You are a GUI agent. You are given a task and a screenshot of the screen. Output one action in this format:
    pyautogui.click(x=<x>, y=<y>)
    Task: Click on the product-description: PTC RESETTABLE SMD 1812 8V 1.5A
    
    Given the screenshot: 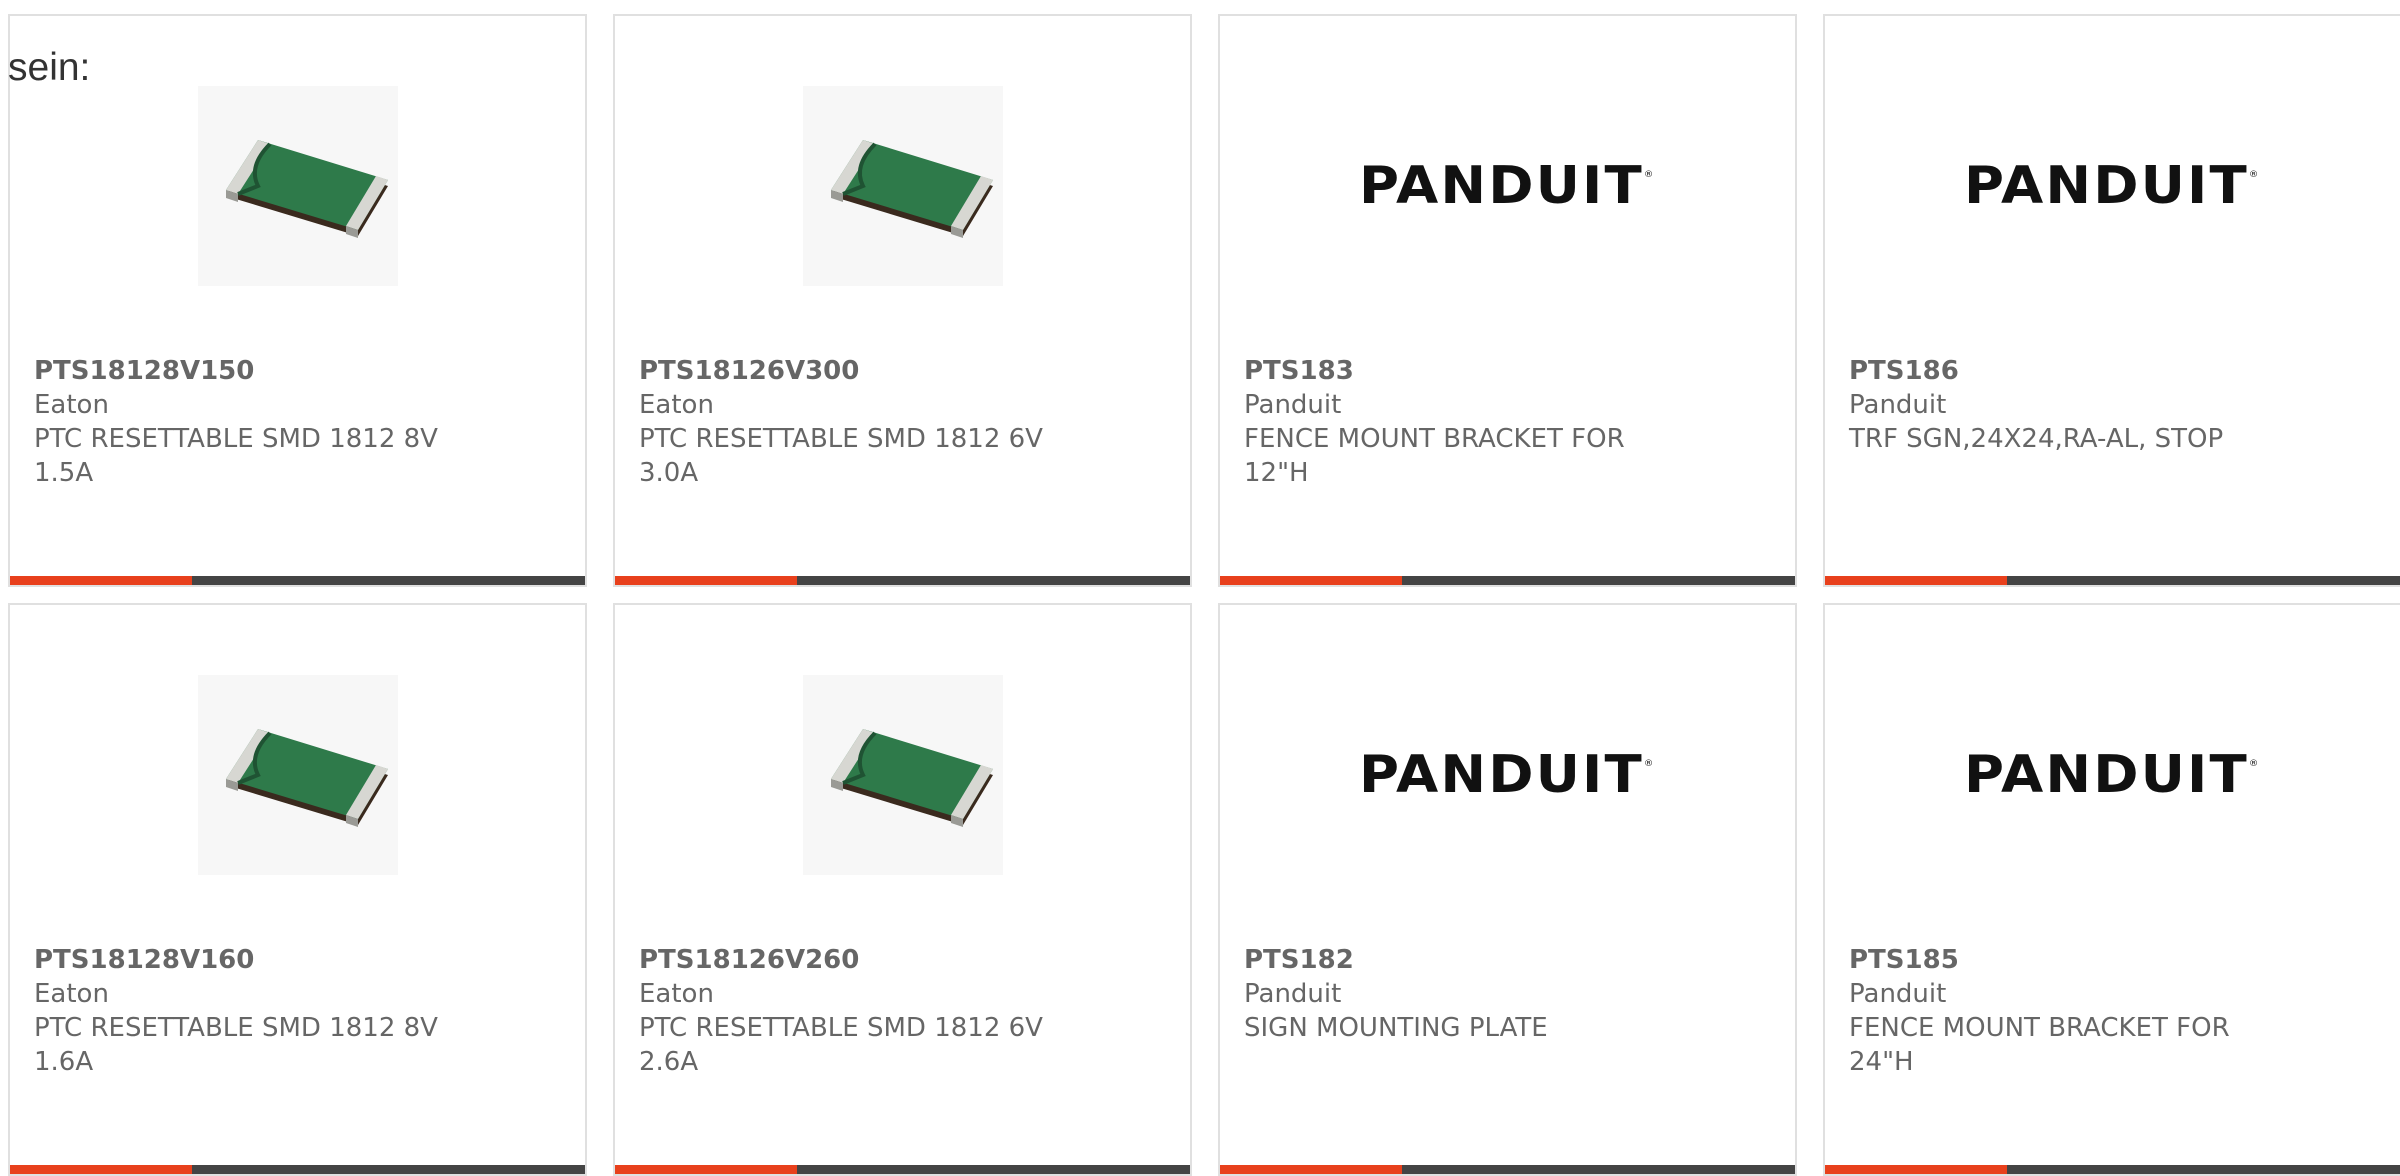 What is the action you would take?
    pyautogui.click(x=236, y=456)
    